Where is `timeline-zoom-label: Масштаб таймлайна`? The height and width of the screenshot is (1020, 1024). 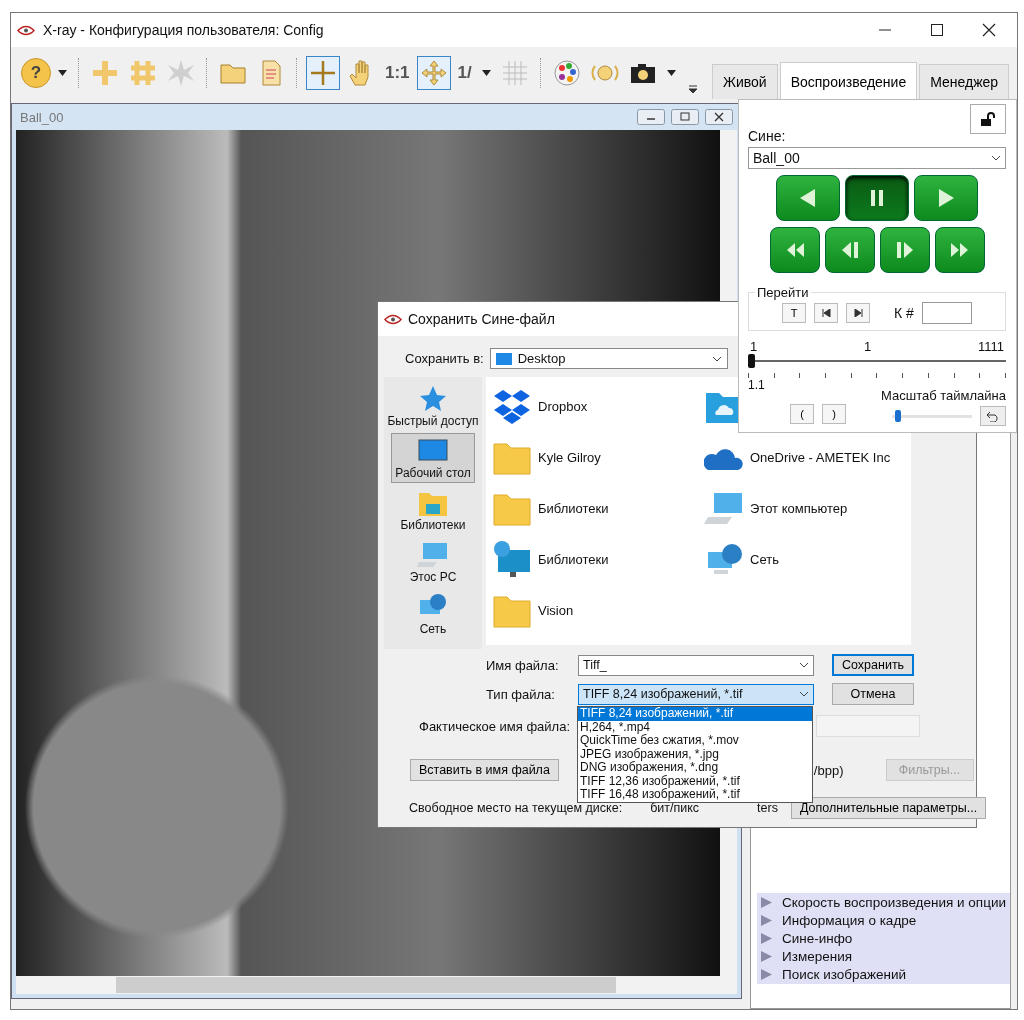 timeline-zoom-label: Масштаб таймлайна is located at coordinates (943, 395).